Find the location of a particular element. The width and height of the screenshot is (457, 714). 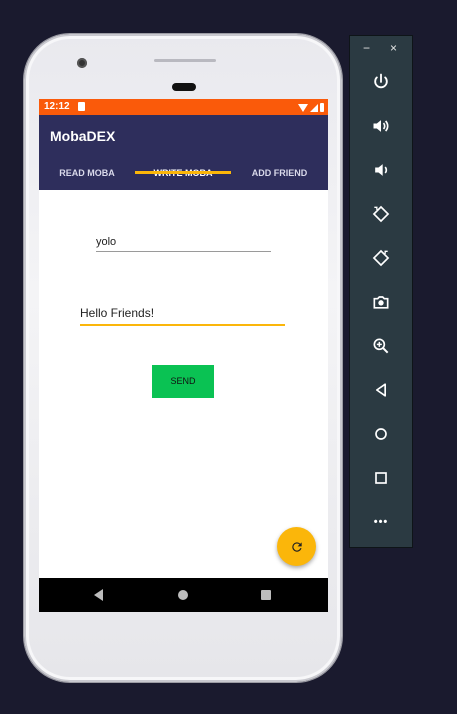

overview-button is located at coordinates (381, 478).